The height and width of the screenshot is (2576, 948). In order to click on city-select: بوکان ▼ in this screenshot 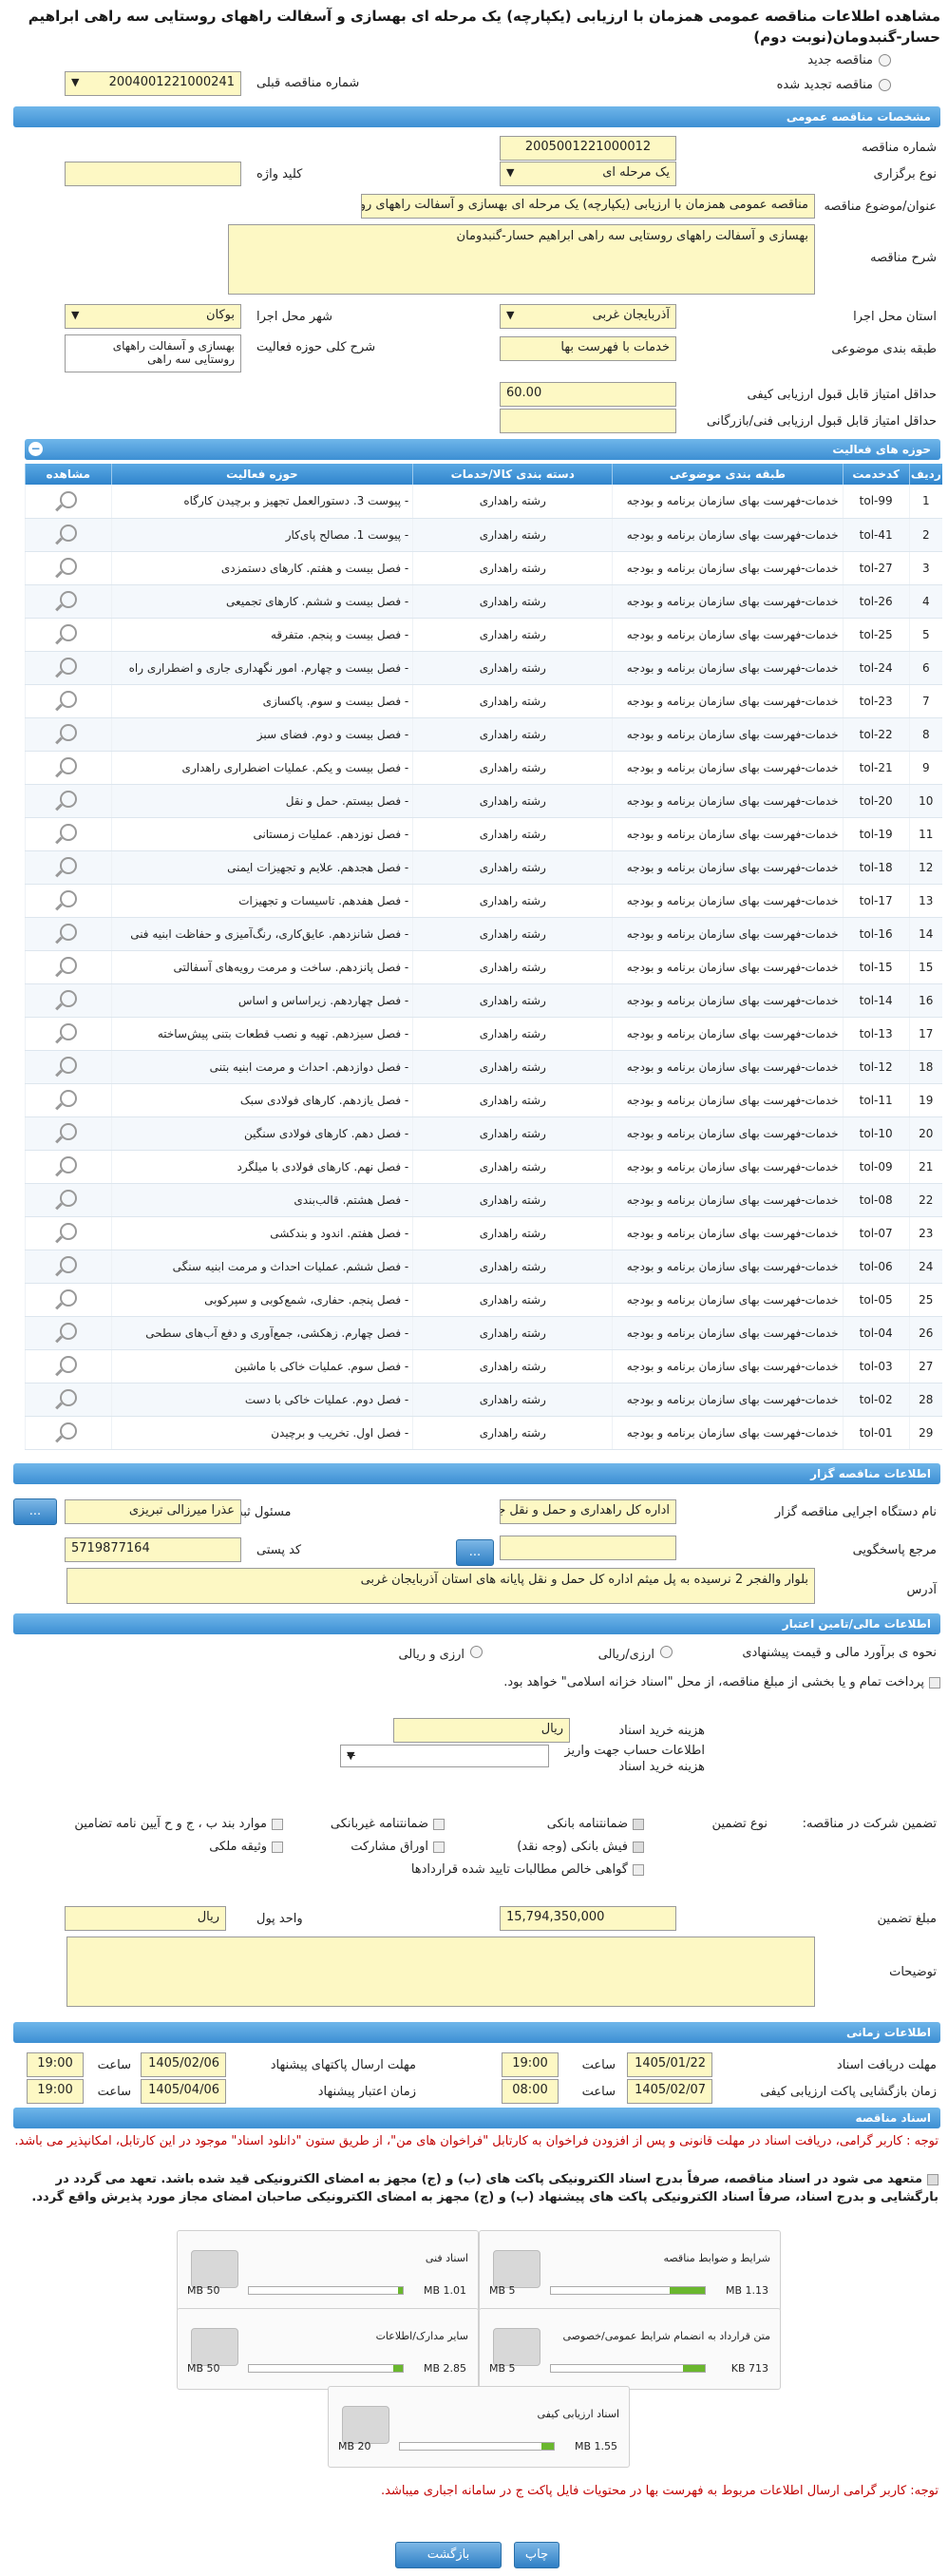, I will do `click(153, 316)`.